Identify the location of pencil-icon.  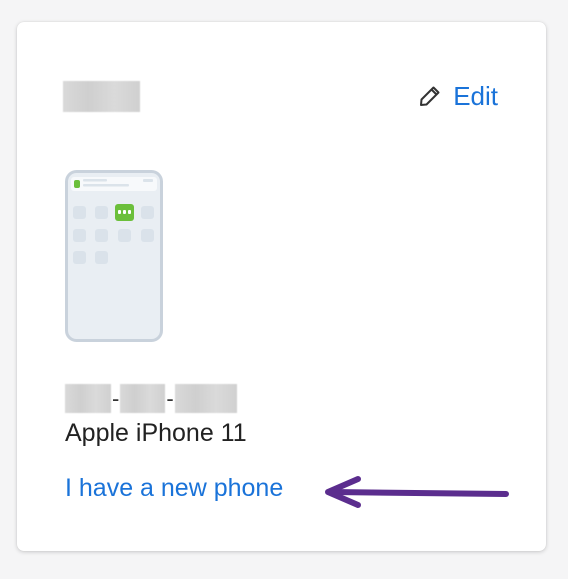
(430, 96).